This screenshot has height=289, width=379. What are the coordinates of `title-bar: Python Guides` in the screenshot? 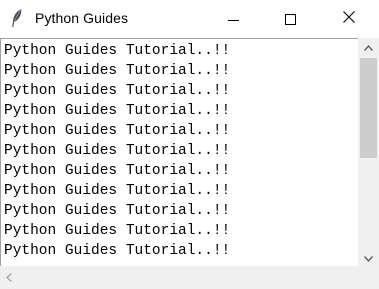 It's located at (189, 19).